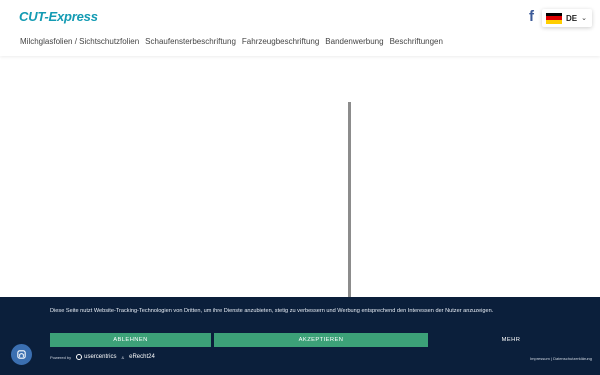 Image resolution: width=600 pixels, height=375 pixels. Describe the element at coordinates (534, 17) in the screenshot. I see `facebook-icon: f` at that location.